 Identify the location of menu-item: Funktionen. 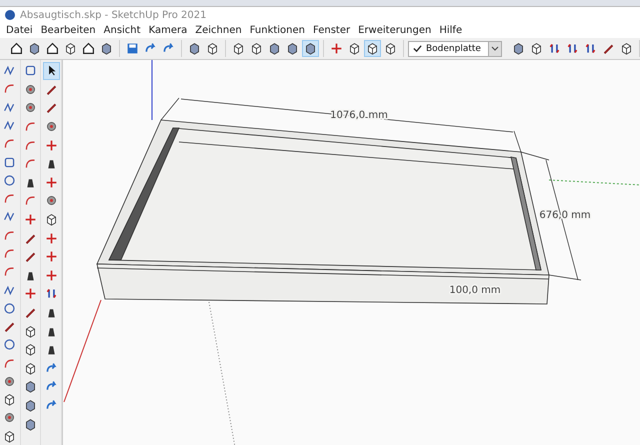
(278, 30).